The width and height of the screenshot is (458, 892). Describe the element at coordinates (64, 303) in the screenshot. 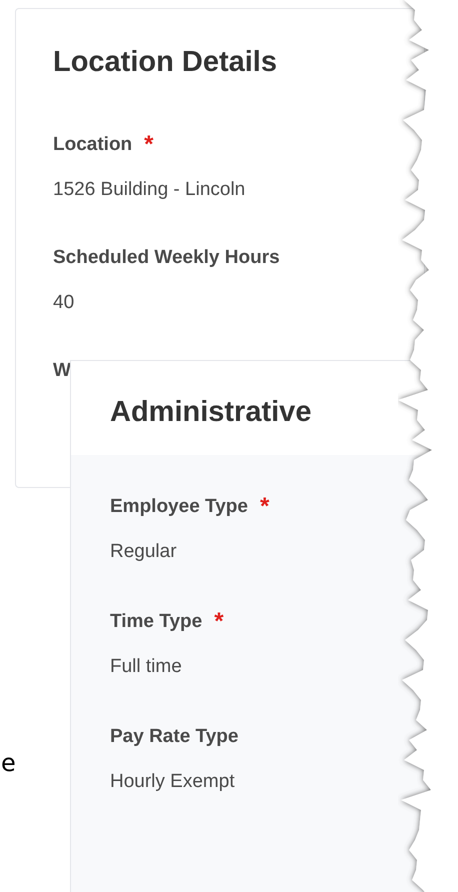

I see `field-value: 40` at that location.